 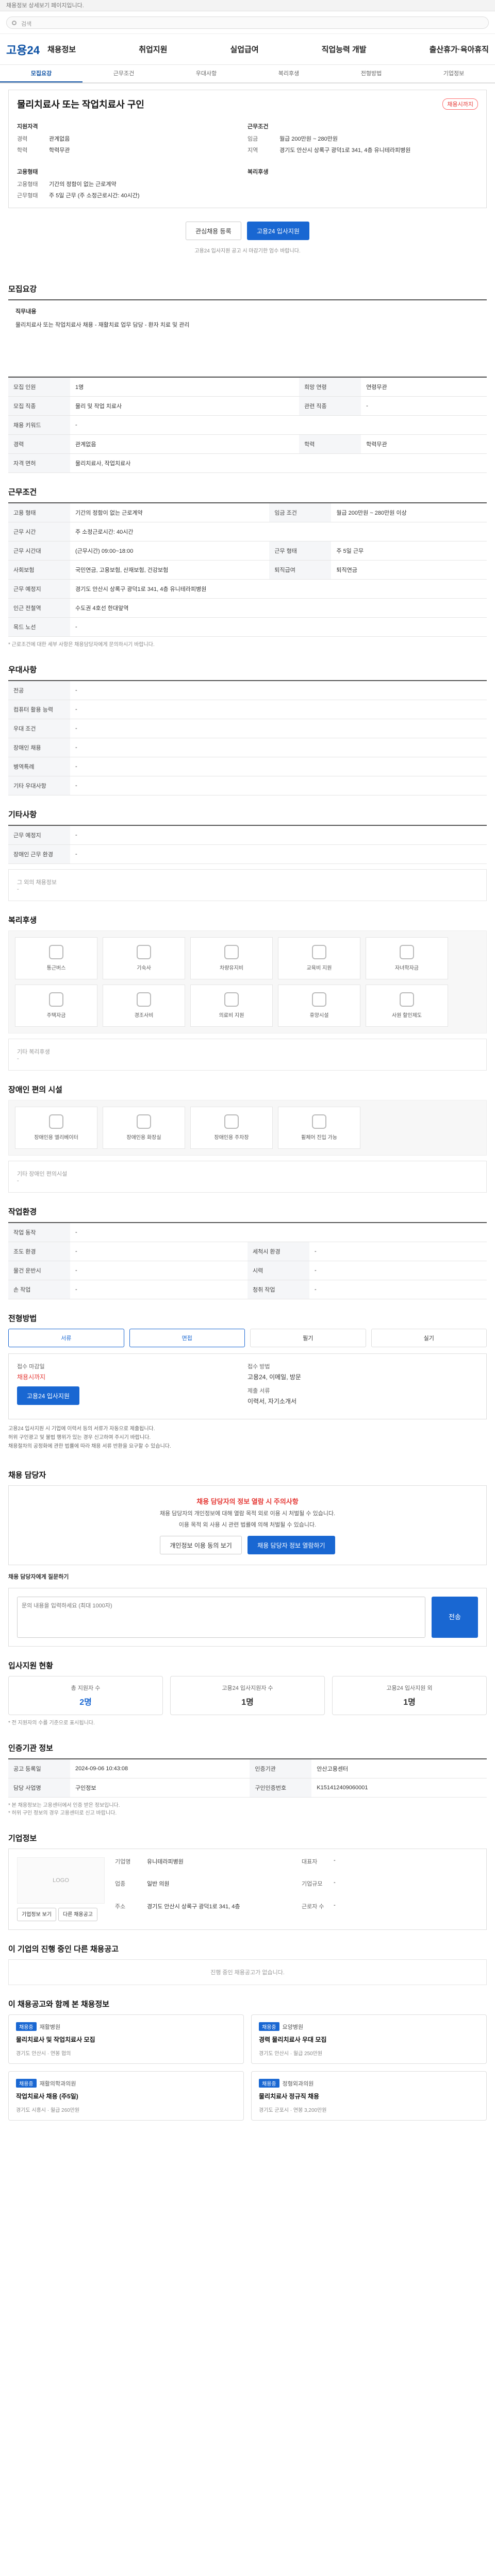 What do you see at coordinates (24, 49) in the screenshot?
I see `site-logo: 고용24` at bounding box center [24, 49].